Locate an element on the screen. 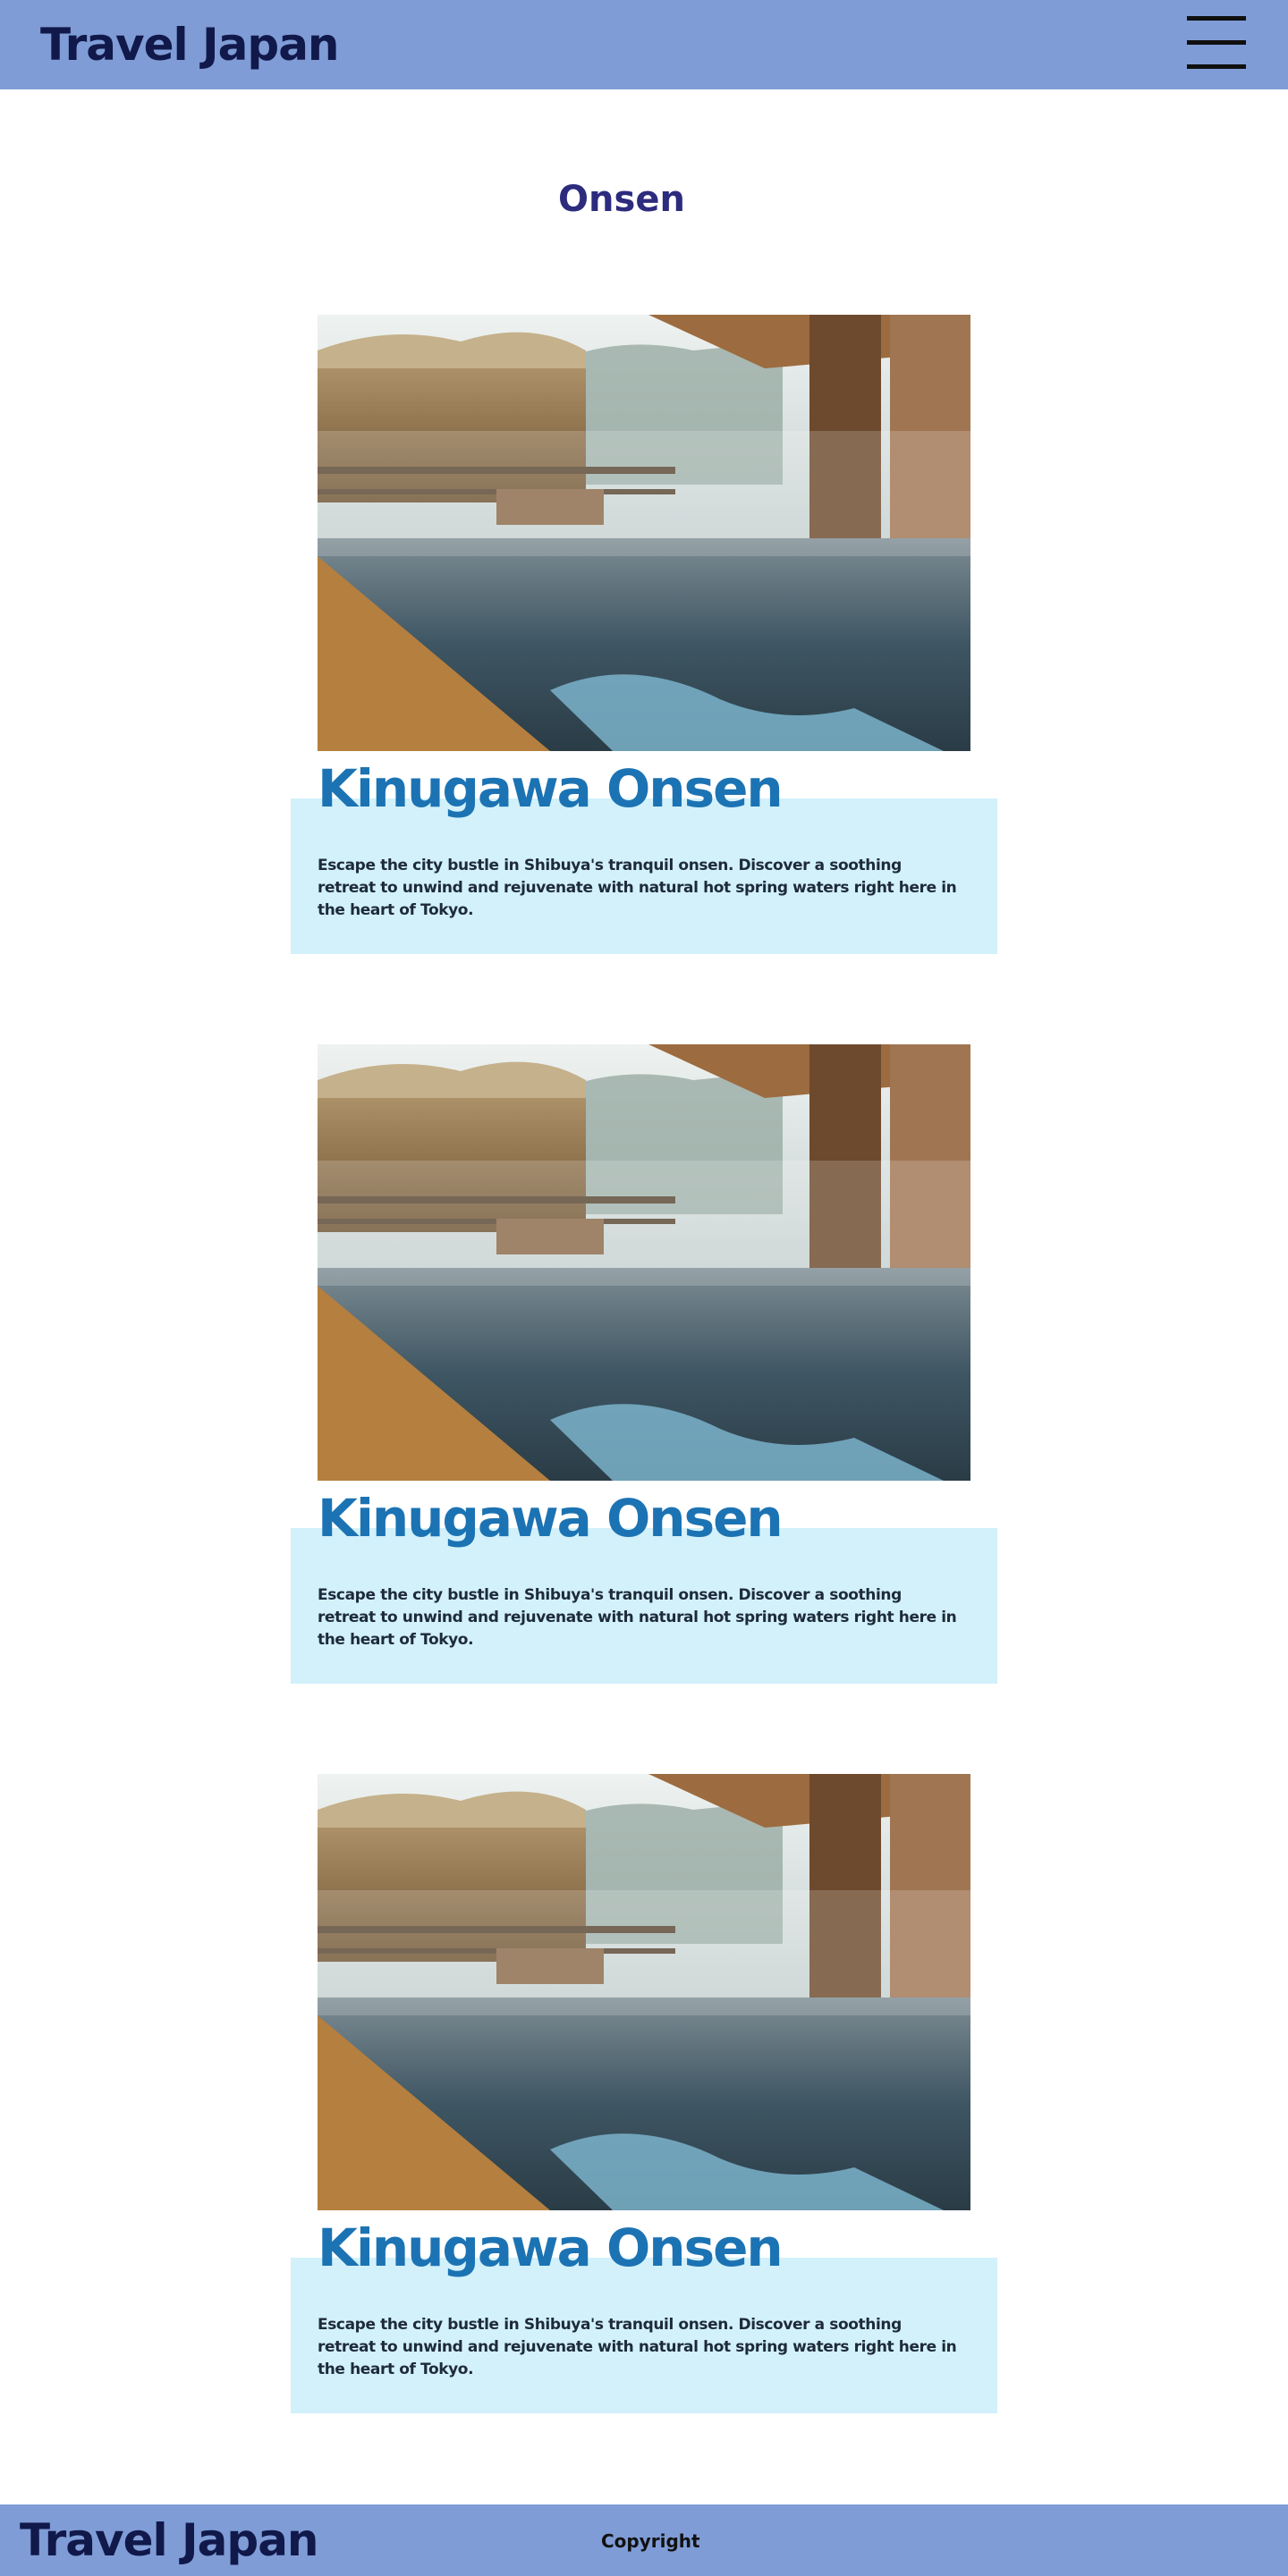 Image resolution: width=1288 pixels, height=2576 pixels. page-title: Onsen is located at coordinates (621, 199).